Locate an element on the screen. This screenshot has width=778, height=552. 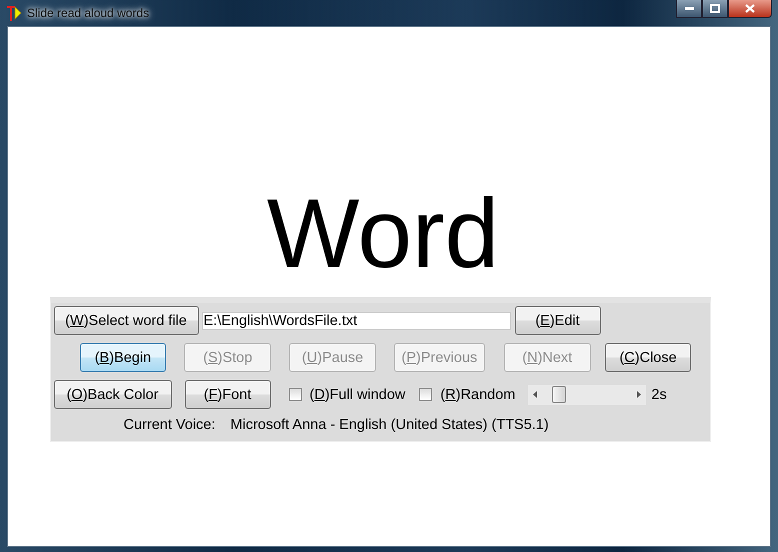
app-icon is located at coordinates (14, 13).